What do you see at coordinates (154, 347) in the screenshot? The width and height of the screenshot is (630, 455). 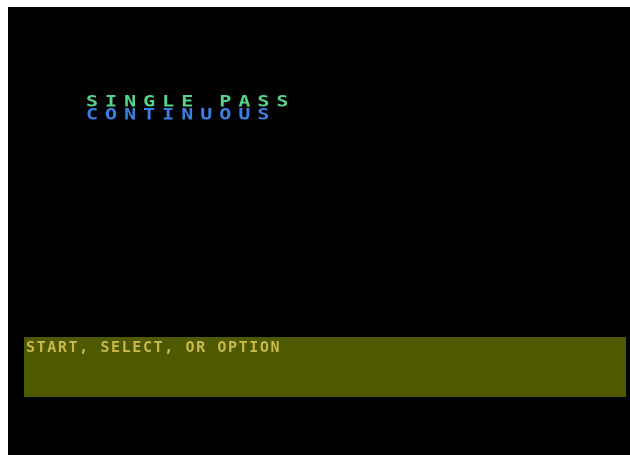 I see `prompt-text: START, SELECT, OR OPTION` at bounding box center [154, 347].